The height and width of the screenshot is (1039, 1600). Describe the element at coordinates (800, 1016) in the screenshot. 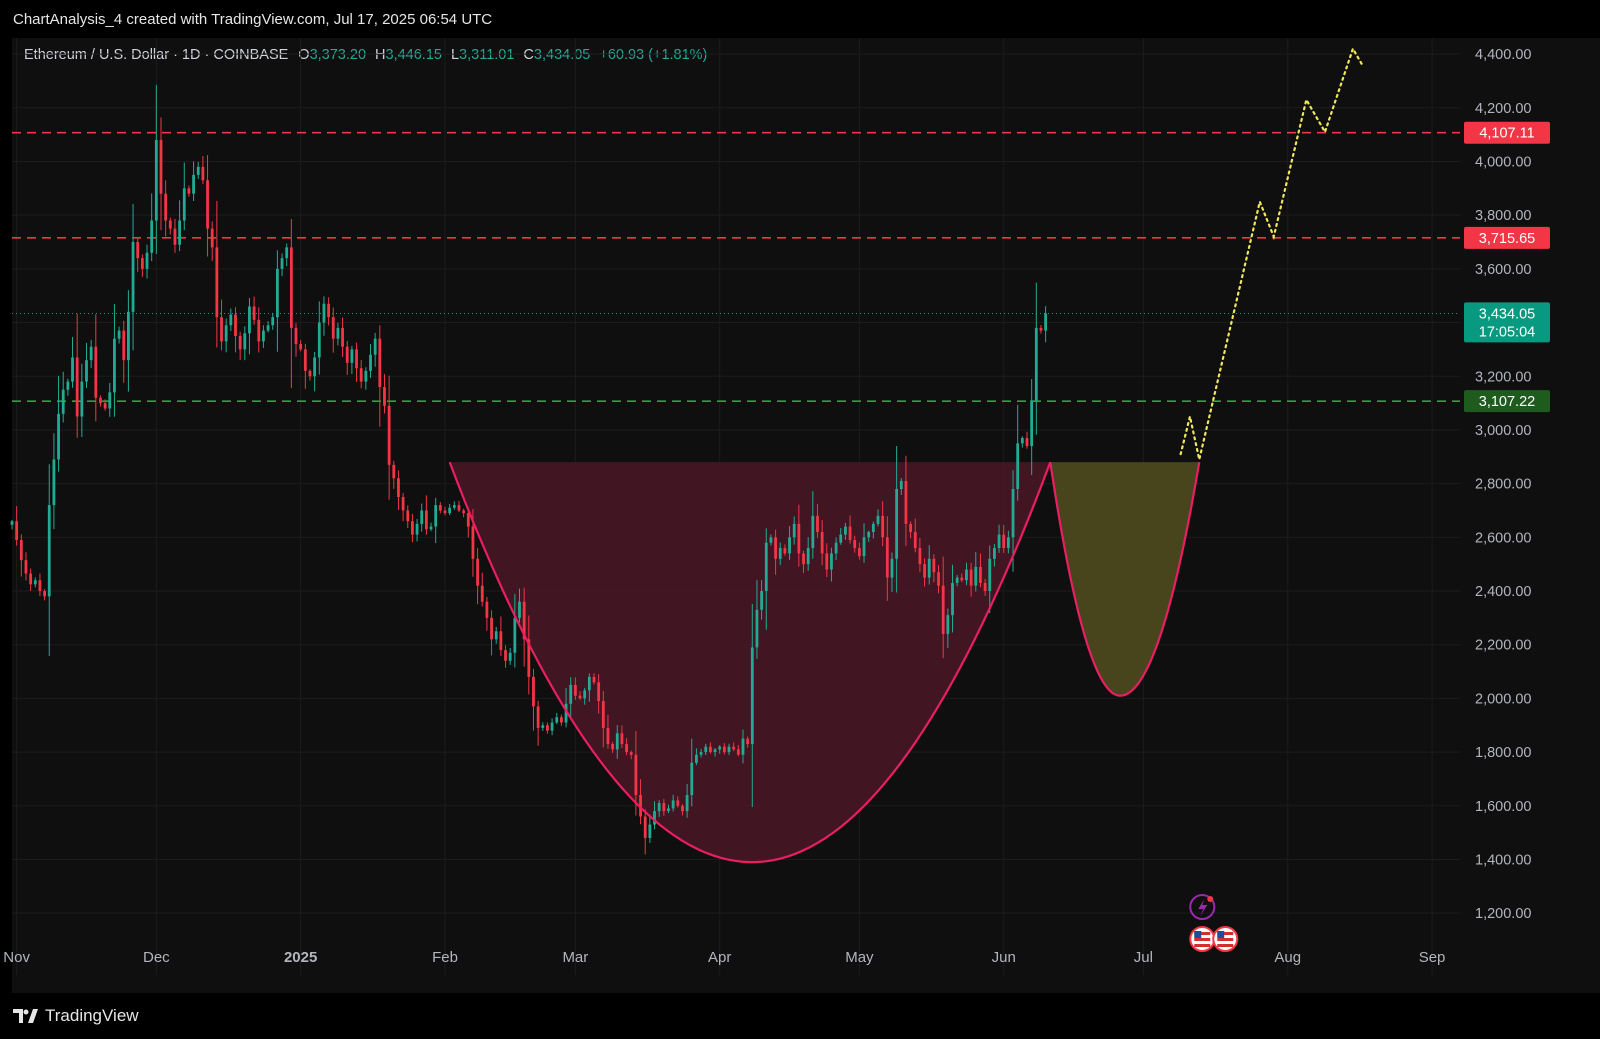

I see `footer: TradingView` at that location.